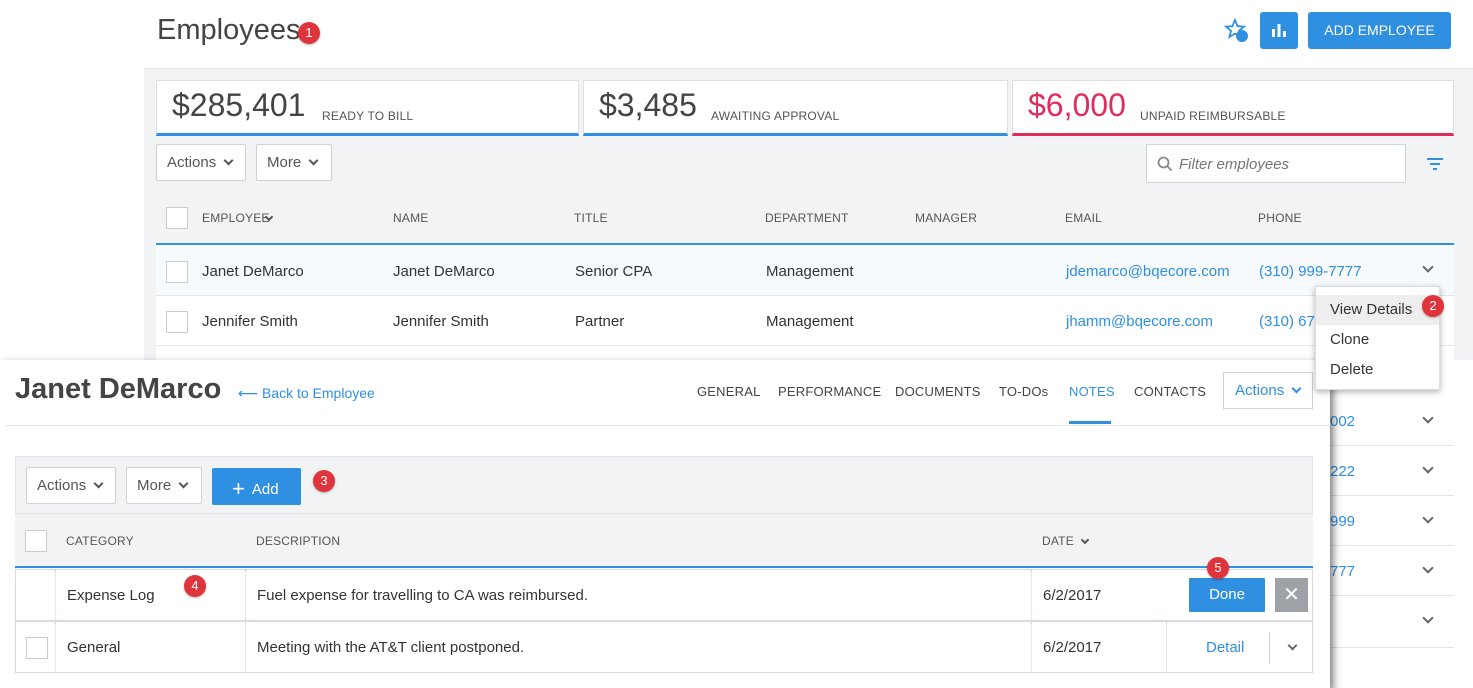  I want to click on stat-unpaid-reimbursable: $6,000 UNPAID REIMBURSABLE, so click(1233, 108).